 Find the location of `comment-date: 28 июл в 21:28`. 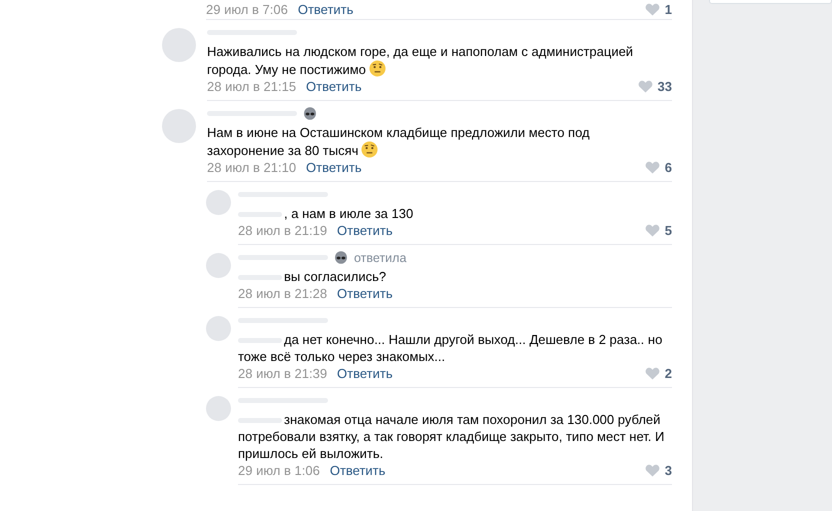

comment-date: 28 июл в 21:28 is located at coordinates (283, 293).